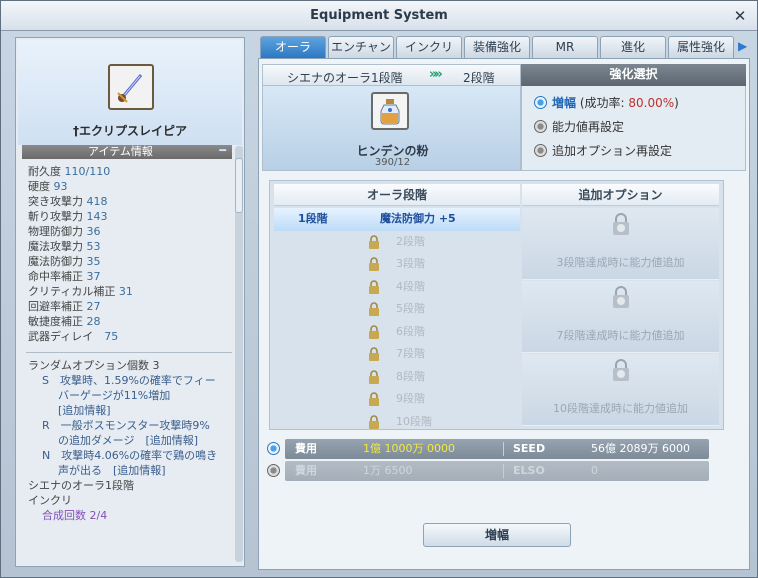 The width and height of the screenshot is (758, 578). What do you see at coordinates (345, 78) in the screenshot?
I see `current-stage: シエナのオーラ1段階` at bounding box center [345, 78].